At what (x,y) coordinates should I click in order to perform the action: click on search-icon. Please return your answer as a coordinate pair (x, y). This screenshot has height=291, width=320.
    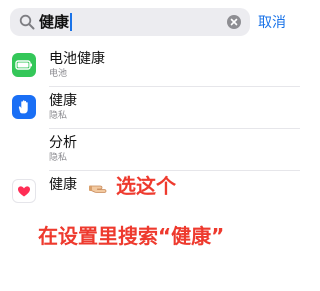
    Looking at the image, I should click on (27, 22).